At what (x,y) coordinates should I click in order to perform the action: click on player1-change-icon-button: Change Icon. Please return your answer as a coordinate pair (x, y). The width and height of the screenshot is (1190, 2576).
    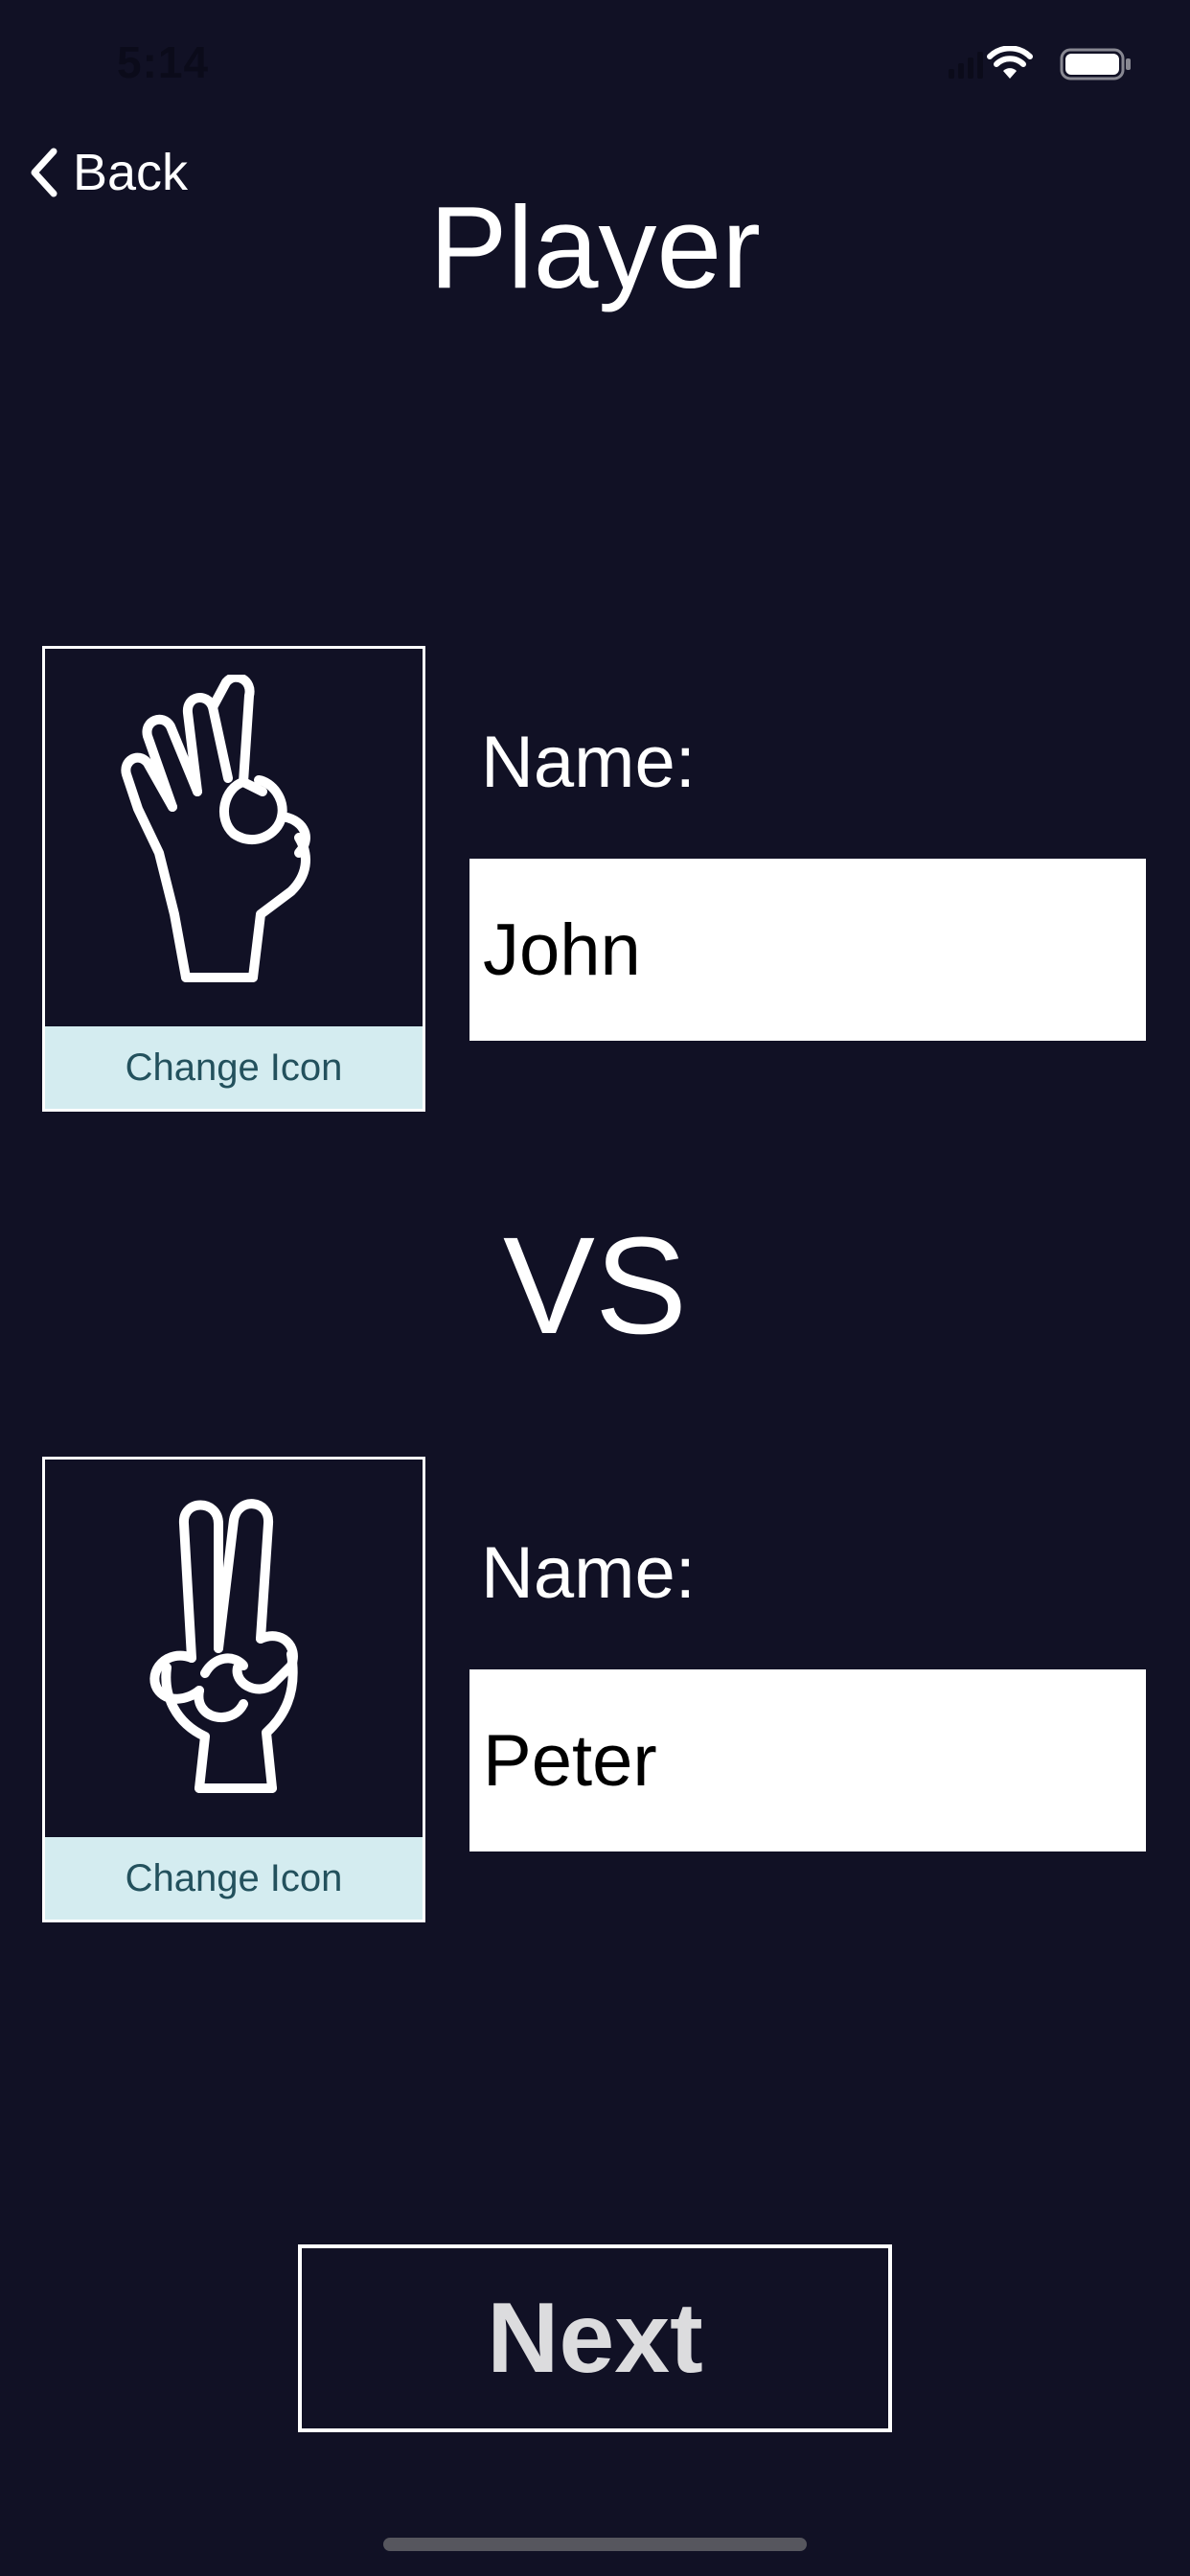
    Looking at the image, I should click on (234, 1067).